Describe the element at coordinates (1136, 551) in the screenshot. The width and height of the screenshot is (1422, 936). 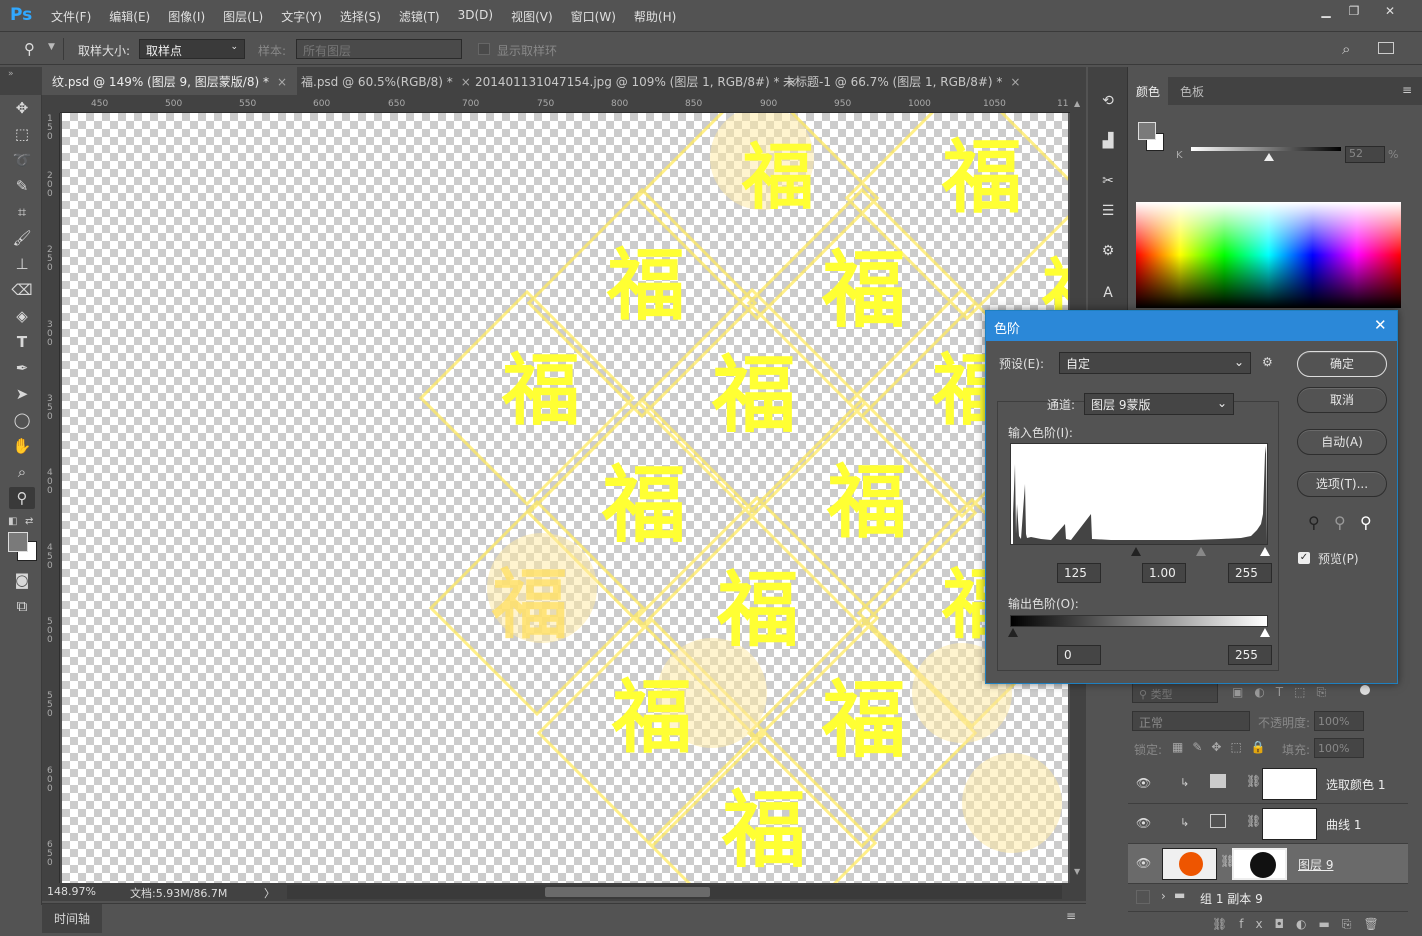
I see `input-black-slider` at that location.